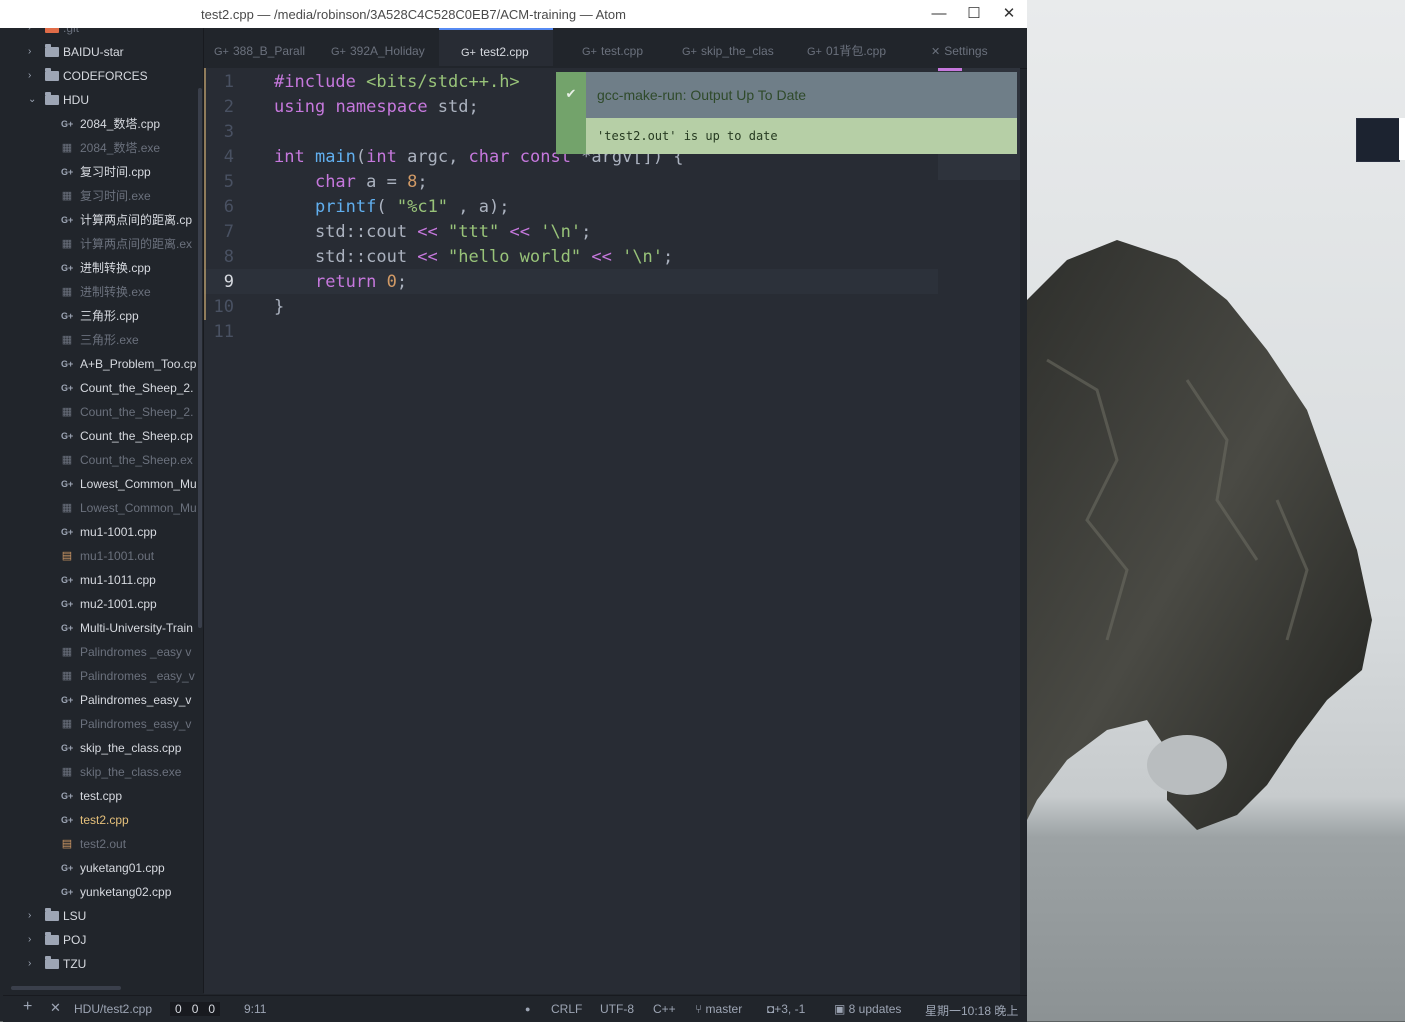 This screenshot has width=1405, height=1022. I want to click on tree-file: G+ 计算两点间的距离.cp, so click(100, 220).